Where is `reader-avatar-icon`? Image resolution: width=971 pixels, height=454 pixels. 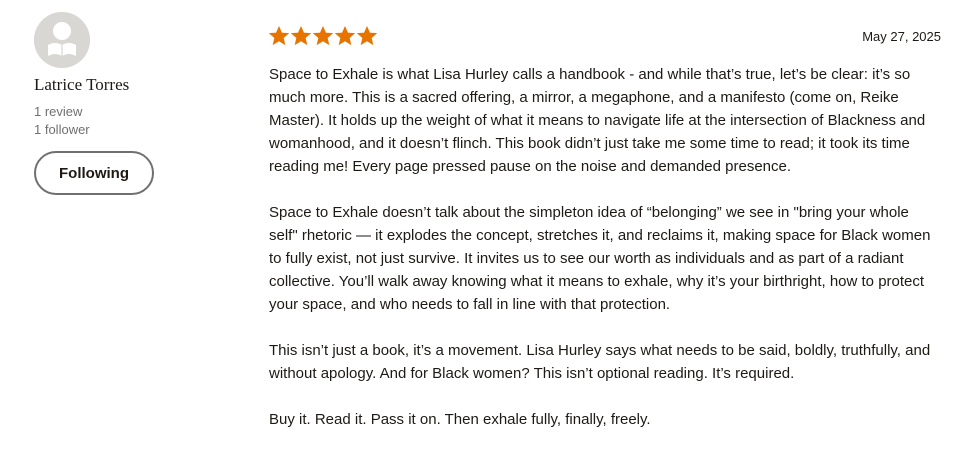
reader-avatar-icon is located at coordinates (62, 40).